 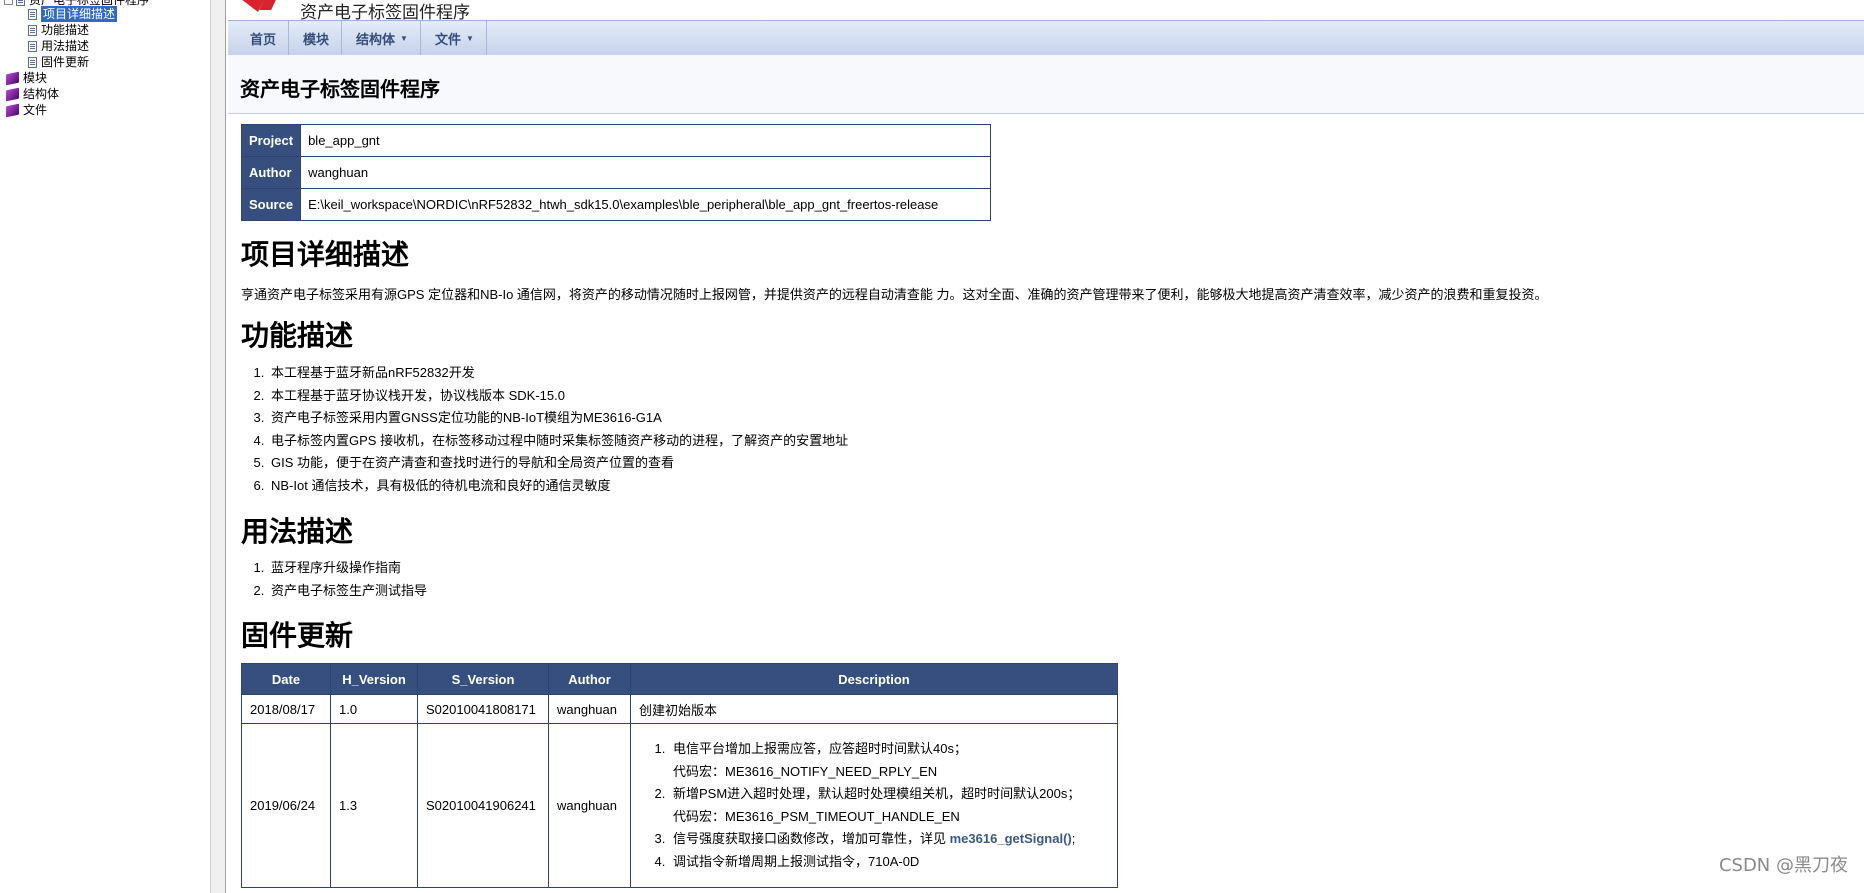 What do you see at coordinates (816, 816) in the screenshot?
I see `code-macro: 代码宏：ME3616_PSM_TIMEOUT_HANDLE_EN` at bounding box center [816, 816].